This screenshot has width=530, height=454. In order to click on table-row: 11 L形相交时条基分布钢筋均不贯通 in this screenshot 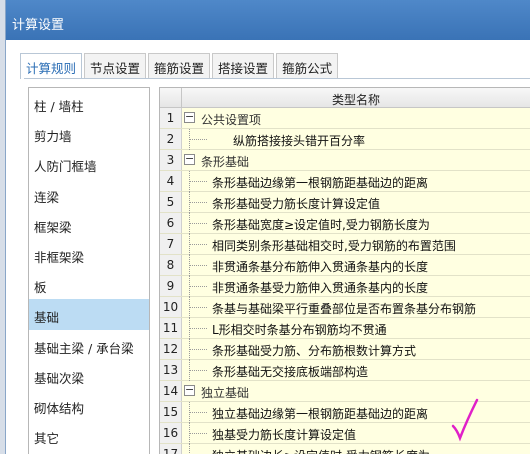, I will do `click(345, 328)`.